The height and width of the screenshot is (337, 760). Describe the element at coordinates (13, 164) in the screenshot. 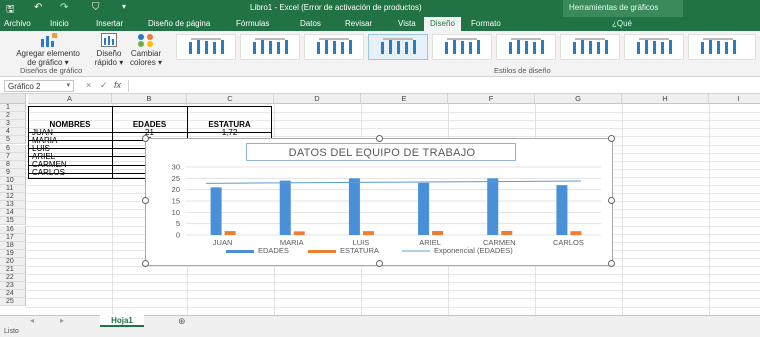

I see `row-header: 8` at that location.